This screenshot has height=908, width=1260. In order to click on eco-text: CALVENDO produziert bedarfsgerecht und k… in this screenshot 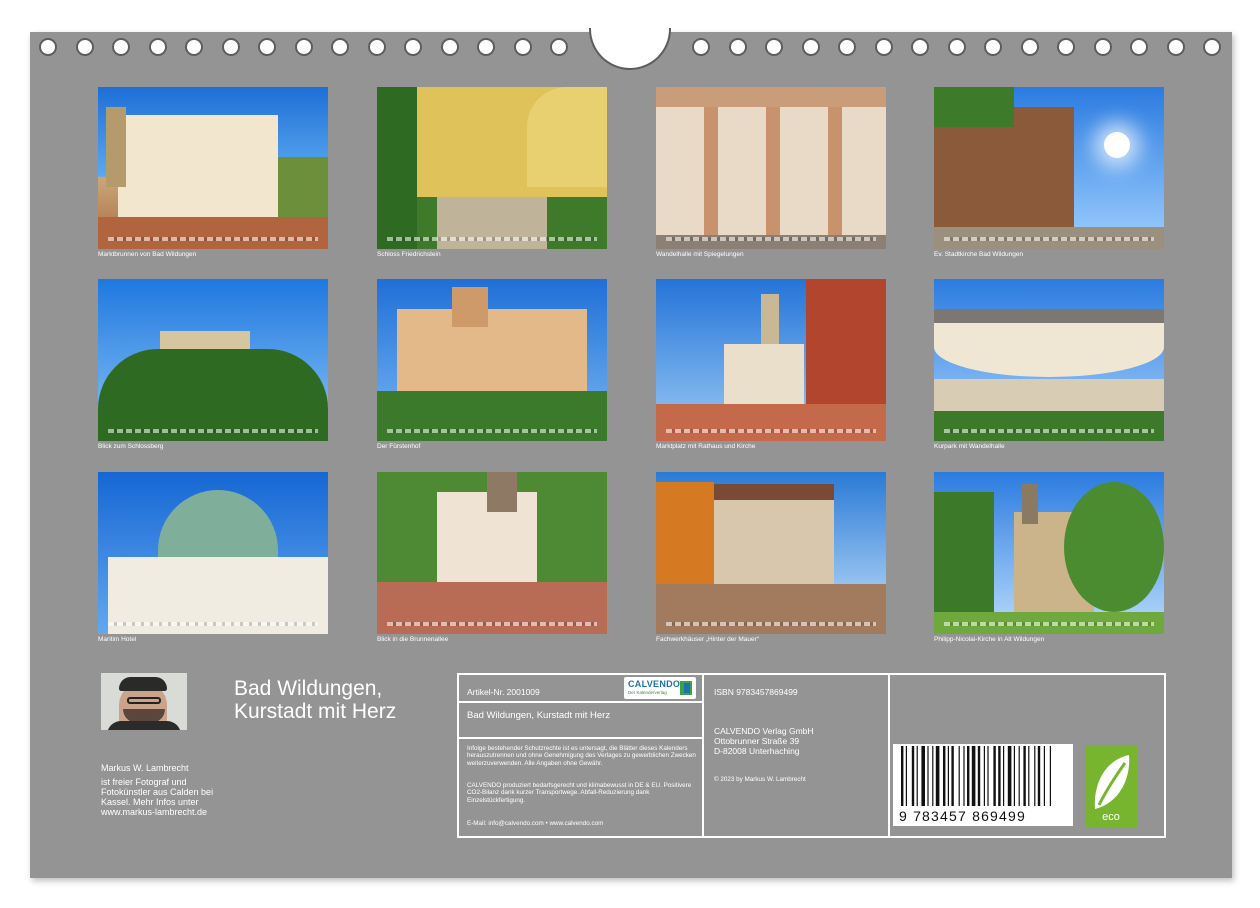, I will do `click(579, 793)`.